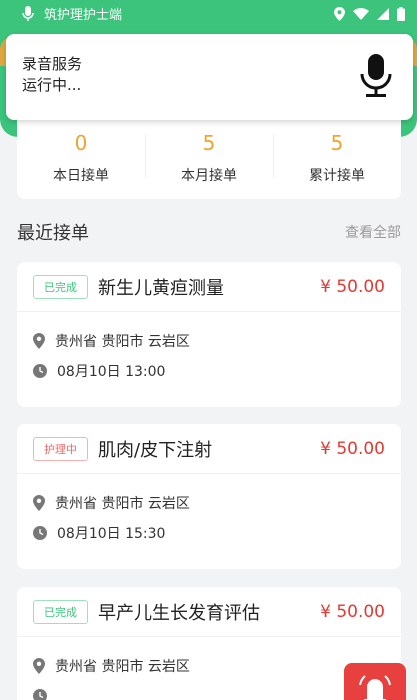 The width and height of the screenshot is (417, 700). Describe the element at coordinates (60, 448) in the screenshot. I see `status-badge: 护理中` at that location.